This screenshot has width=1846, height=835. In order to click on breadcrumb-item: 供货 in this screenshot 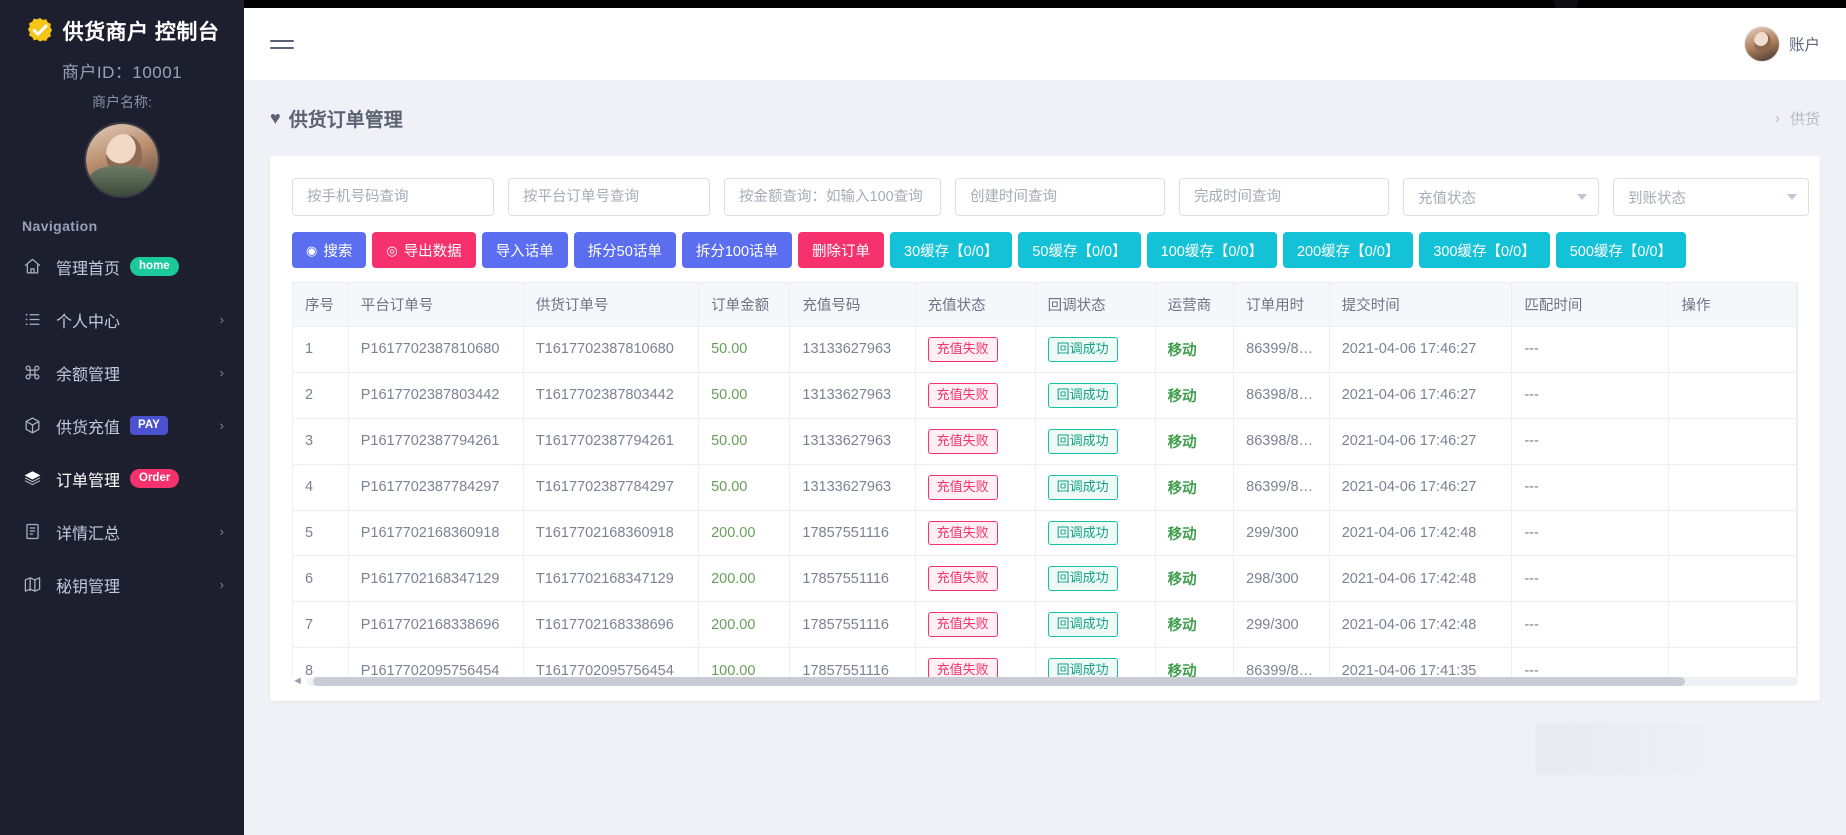, I will do `click(1805, 118)`.